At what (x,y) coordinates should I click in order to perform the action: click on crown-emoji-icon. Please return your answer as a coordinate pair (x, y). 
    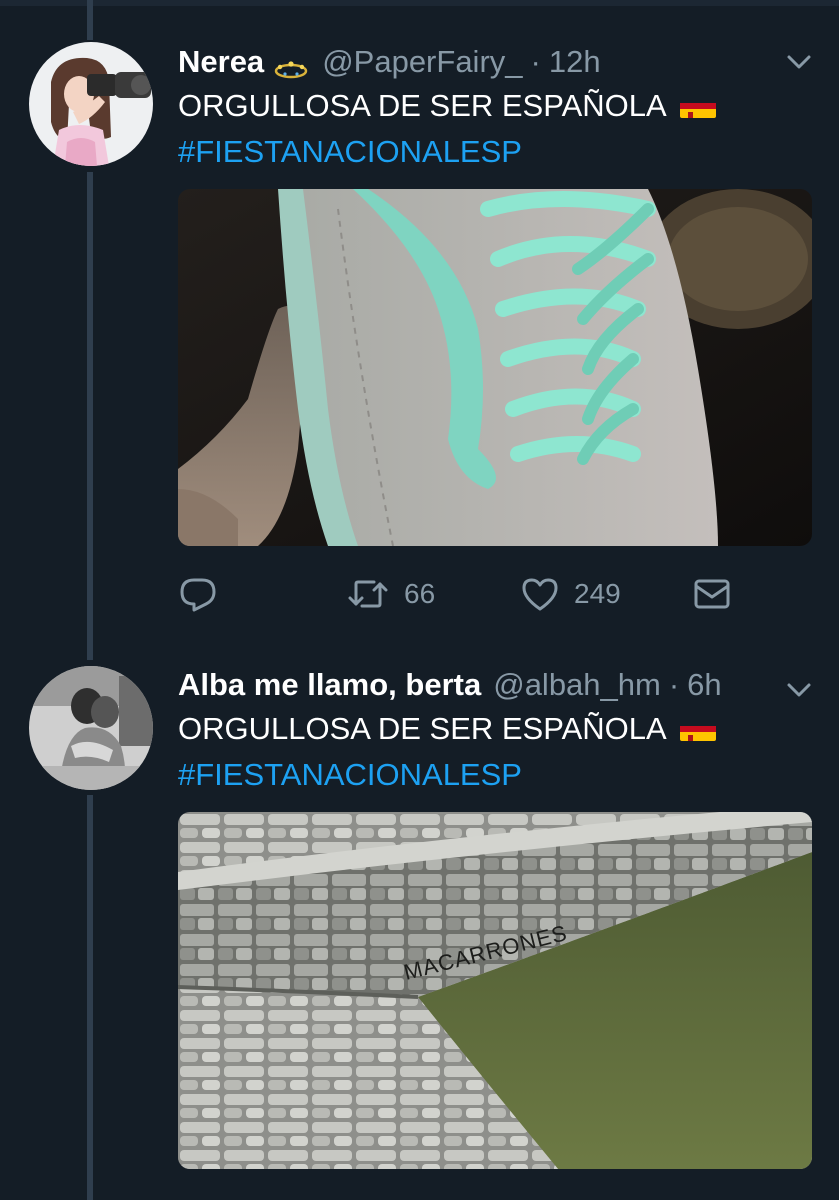
    Looking at the image, I should click on (291, 65).